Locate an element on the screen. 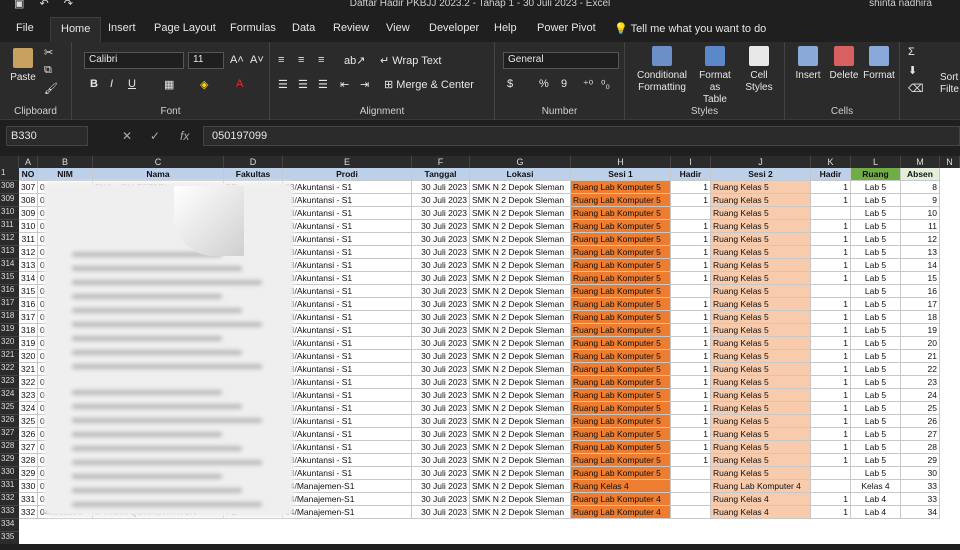  comma-style-button: 9 is located at coordinates (564, 84).